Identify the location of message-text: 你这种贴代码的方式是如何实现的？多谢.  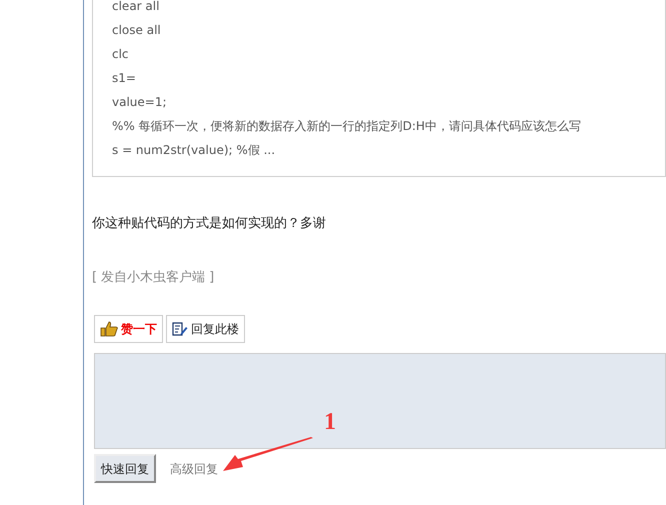
(209, 224).